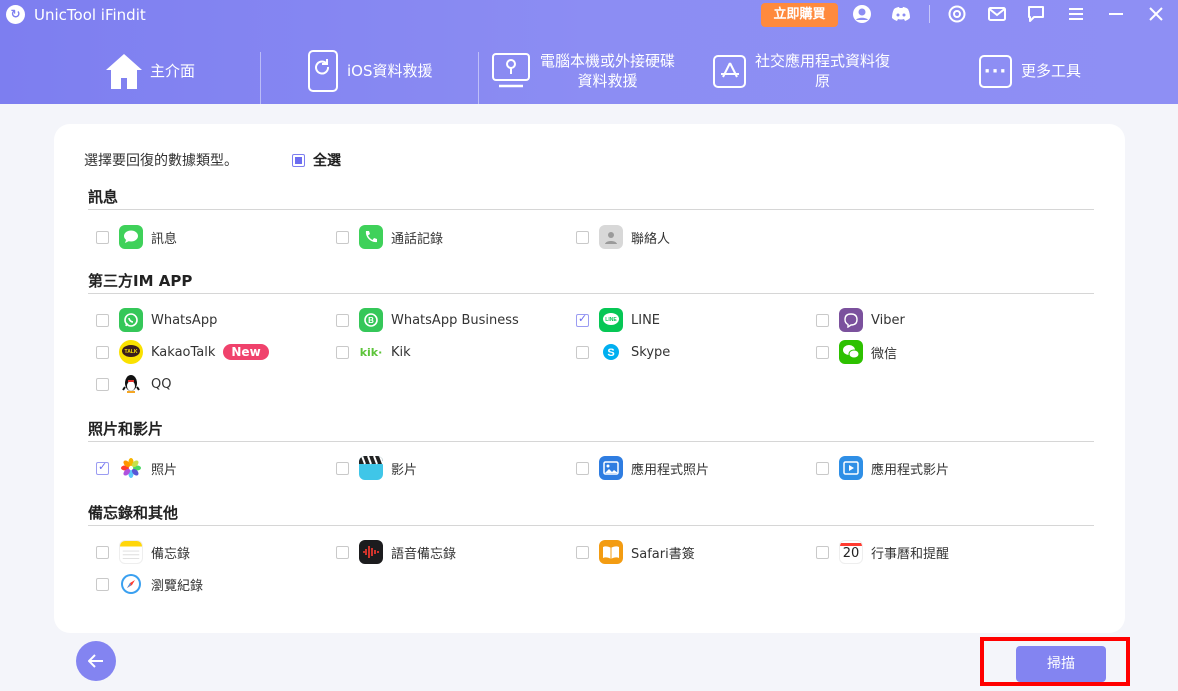  Describe the element at coordinates (589, 15) in the screenshot. I see `title-bar: ↻ UnicTool iFindit 立即購買` at that location.